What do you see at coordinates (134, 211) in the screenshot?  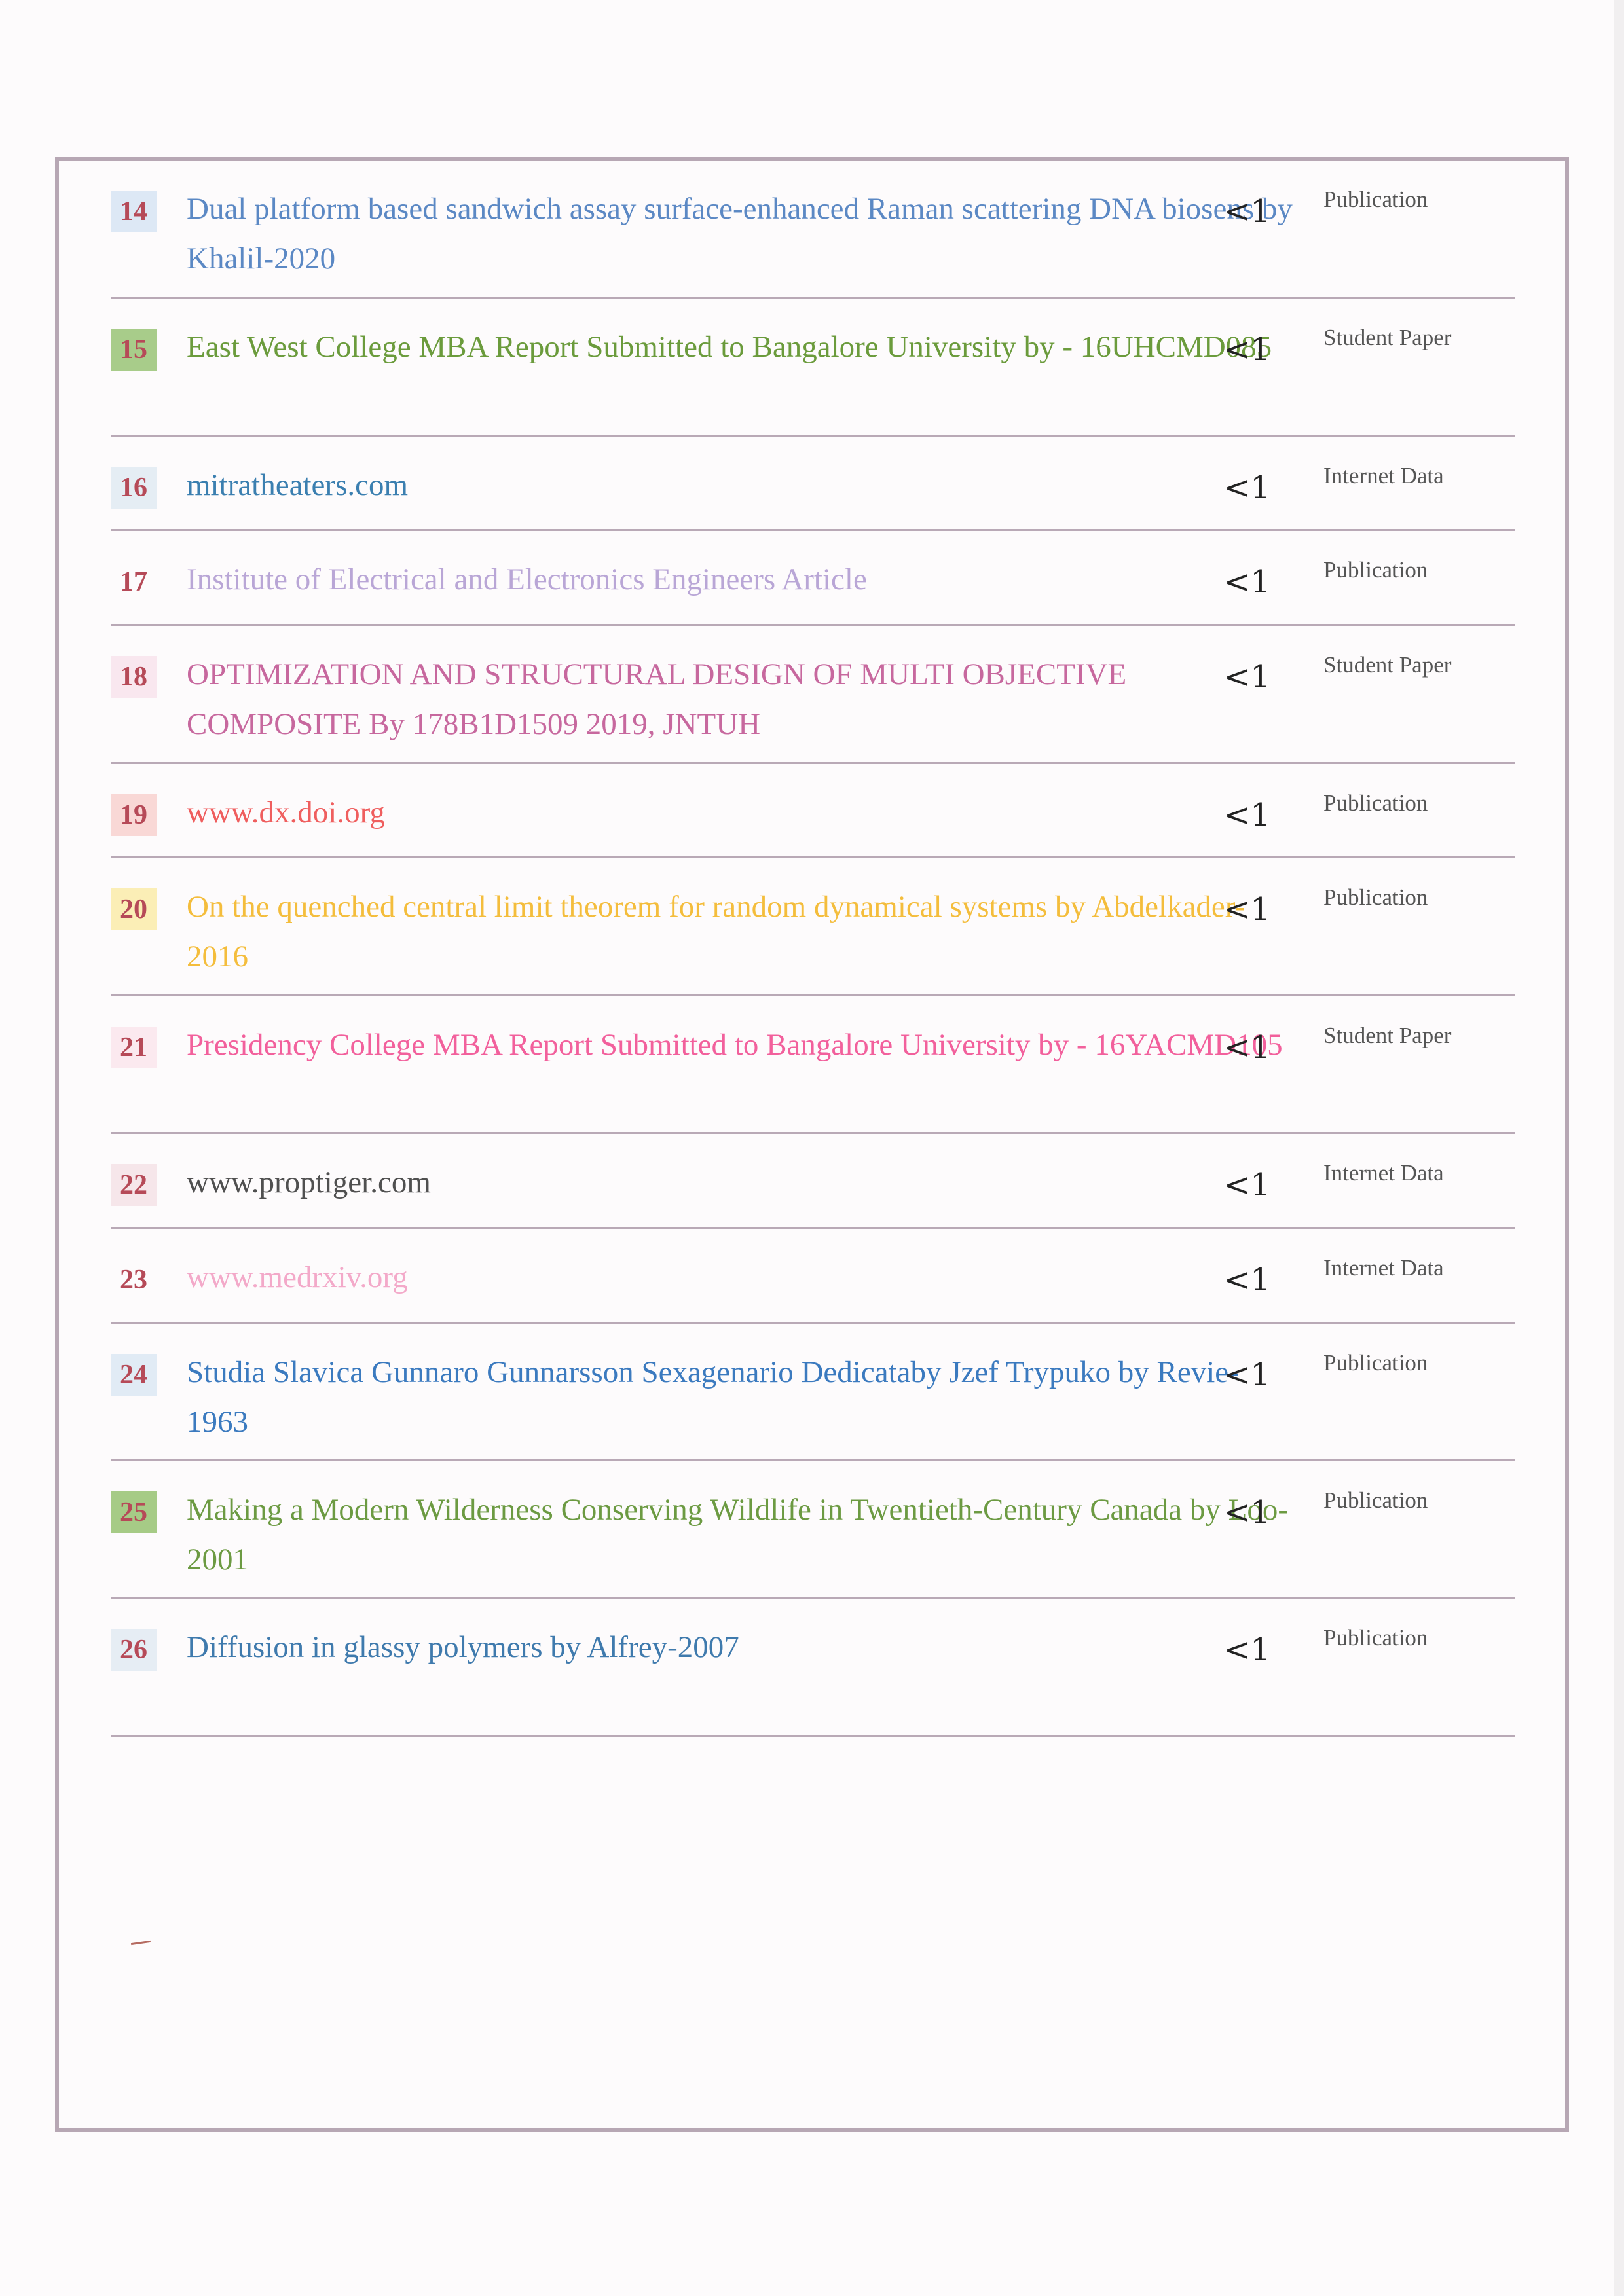 I see `source-number-badge: 14` at bounding box center [134, 211].